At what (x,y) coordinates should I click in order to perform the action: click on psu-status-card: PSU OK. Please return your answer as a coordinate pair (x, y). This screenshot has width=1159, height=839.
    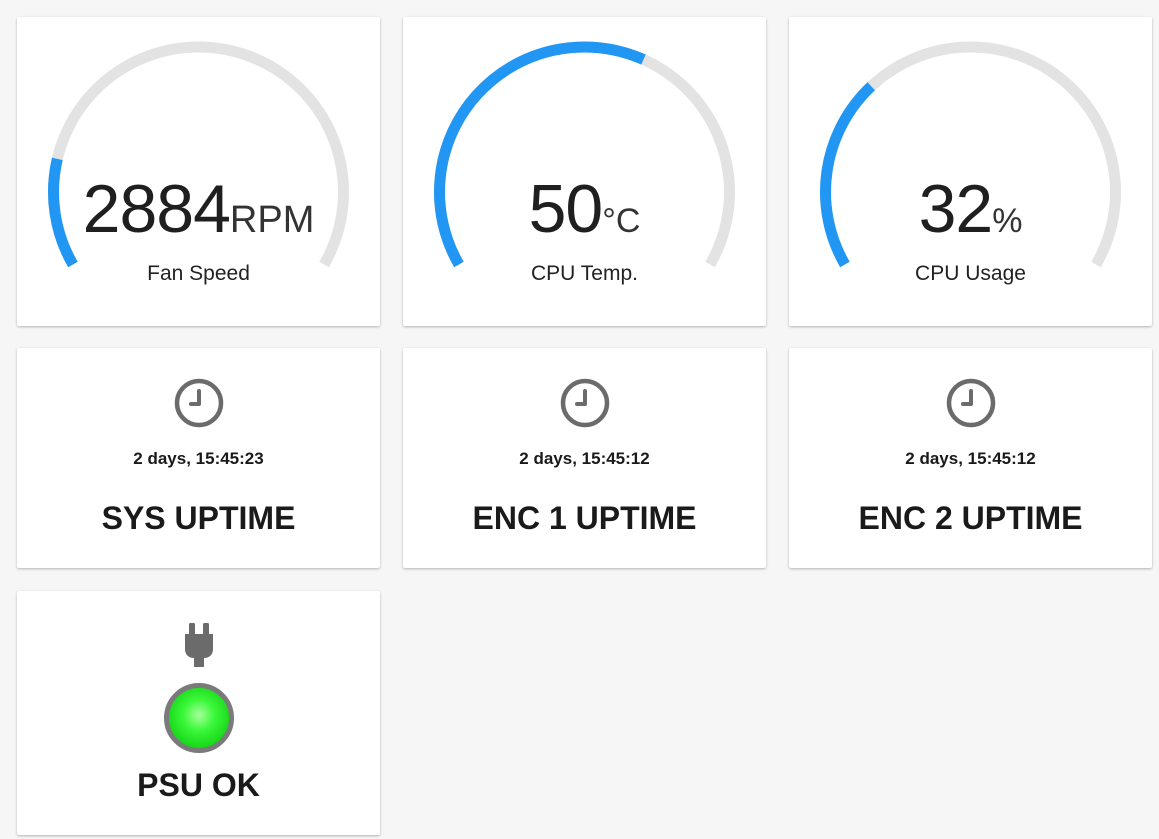
    Looking at the image, I should click on (198, 713).